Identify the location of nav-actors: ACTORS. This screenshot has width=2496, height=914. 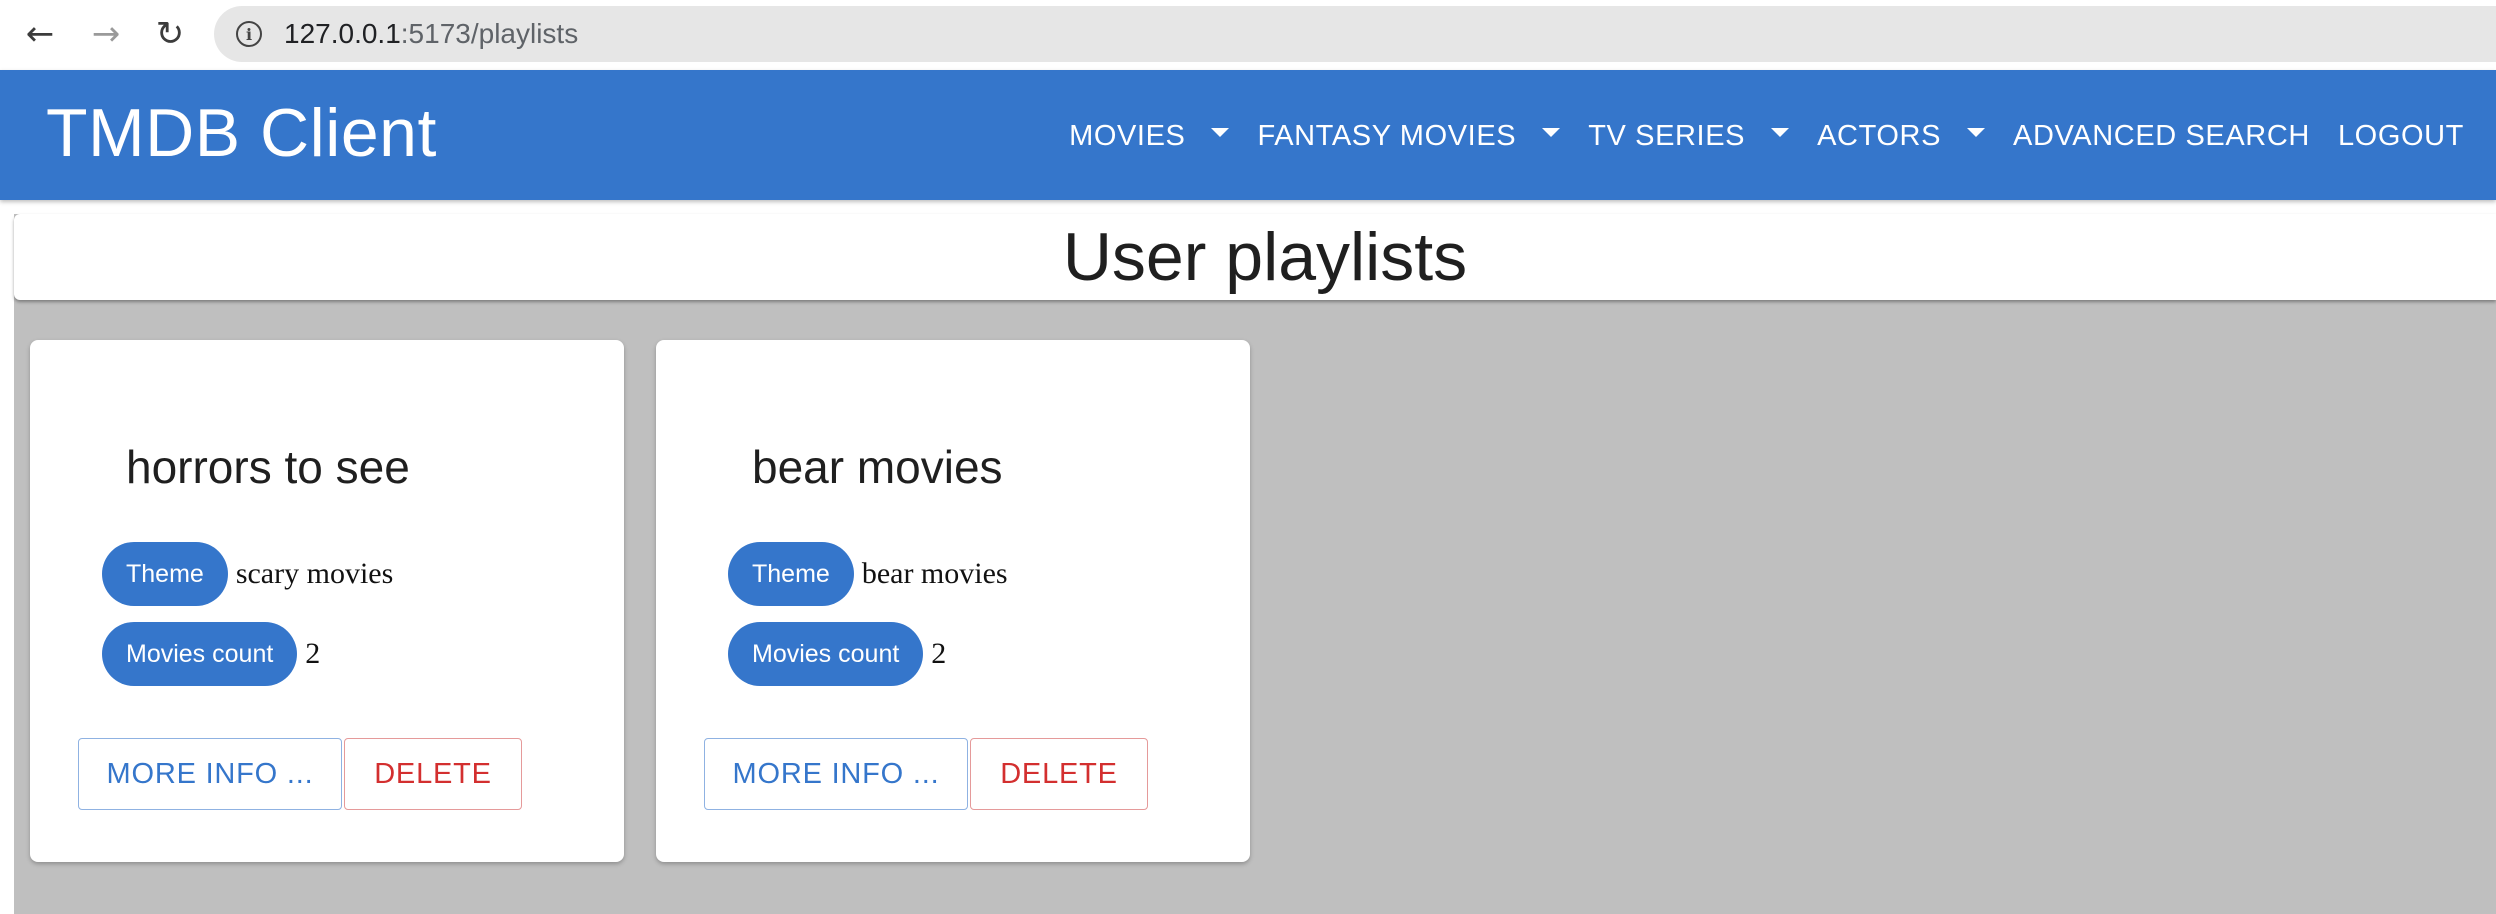
(1901, 136).